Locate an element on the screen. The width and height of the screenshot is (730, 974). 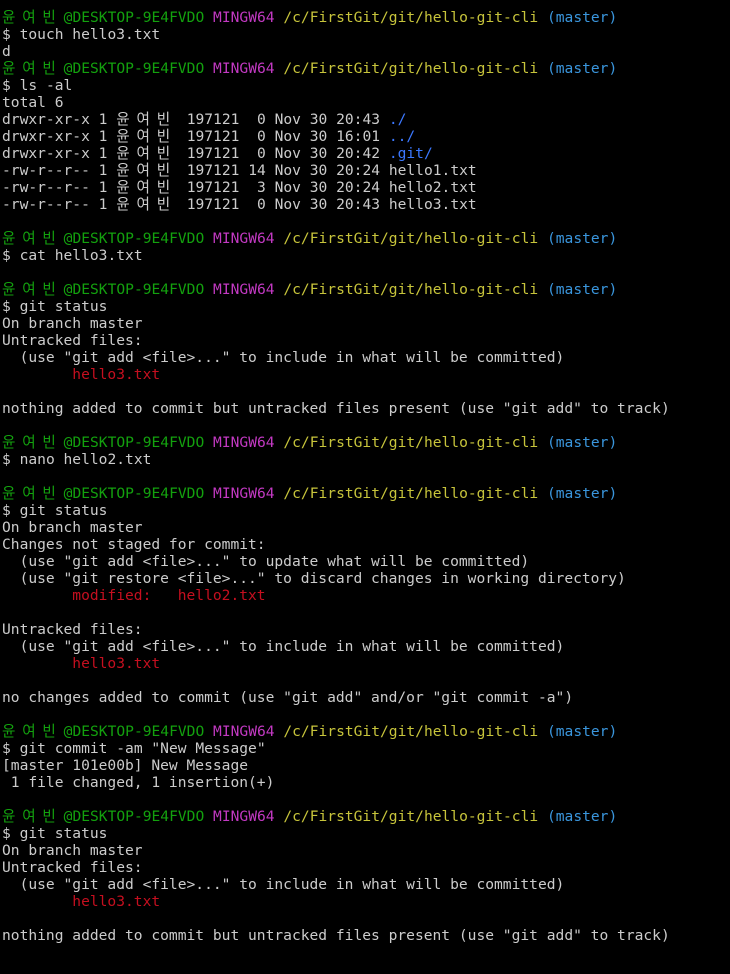
ls-date: Nov 30 20:42 is located at coordinates (327, 153).